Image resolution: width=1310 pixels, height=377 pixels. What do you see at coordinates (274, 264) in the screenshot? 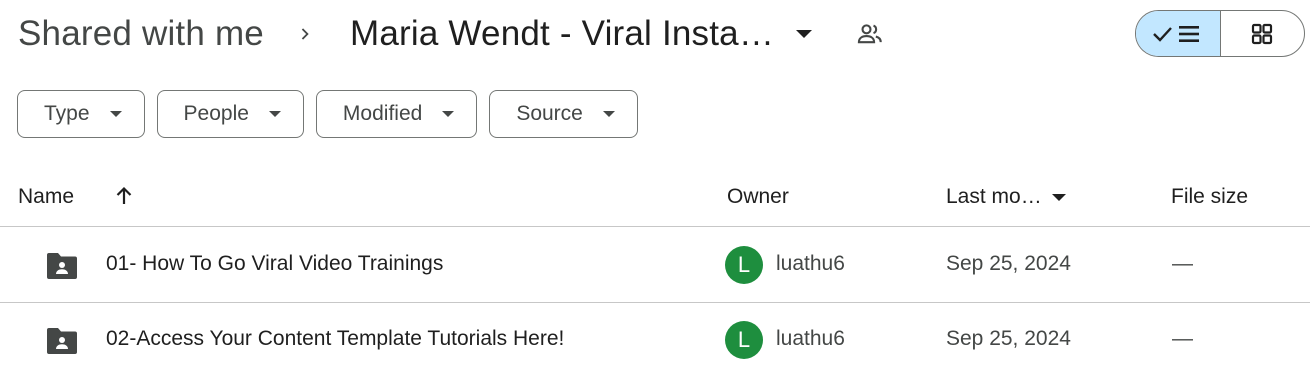
I see `file-name: 01- How To Go Viral Video Trainings` at bounding box center [274, 264].